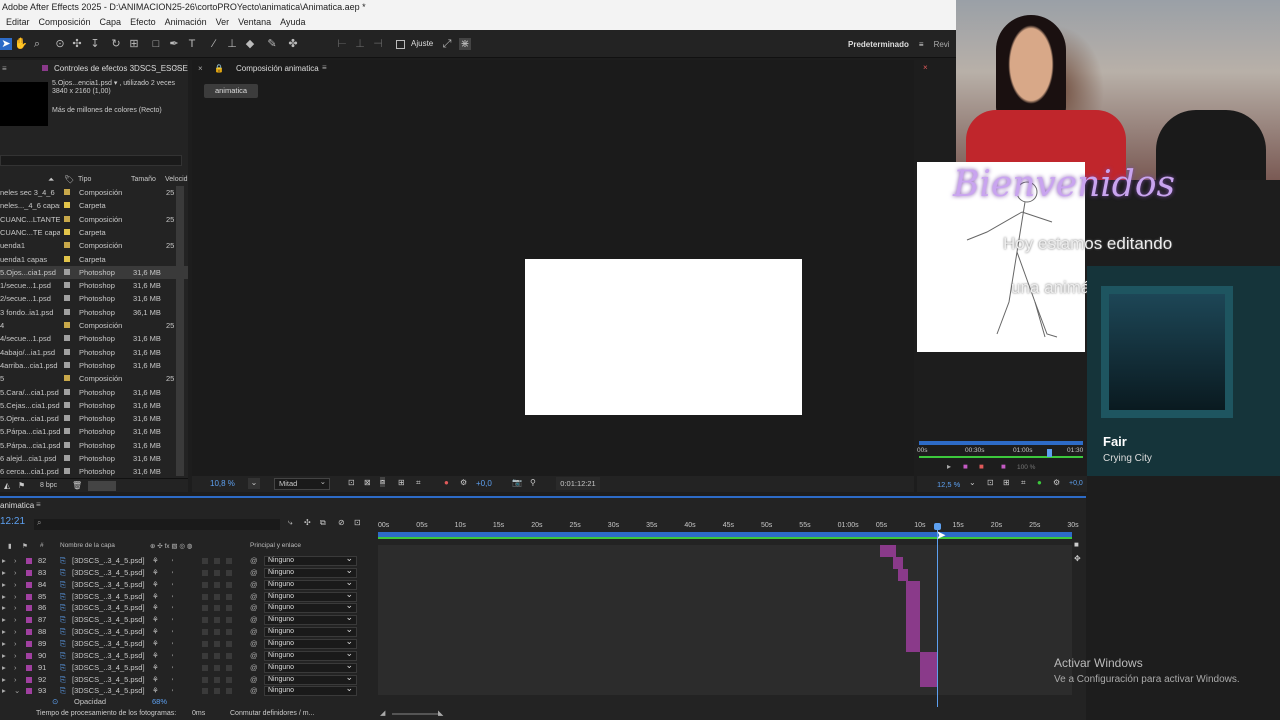 The height and width of the screenshot is (720, 1280). Describe the element at coordinates (102, 486) in the screenshot. I see `footer-slider` at that location.